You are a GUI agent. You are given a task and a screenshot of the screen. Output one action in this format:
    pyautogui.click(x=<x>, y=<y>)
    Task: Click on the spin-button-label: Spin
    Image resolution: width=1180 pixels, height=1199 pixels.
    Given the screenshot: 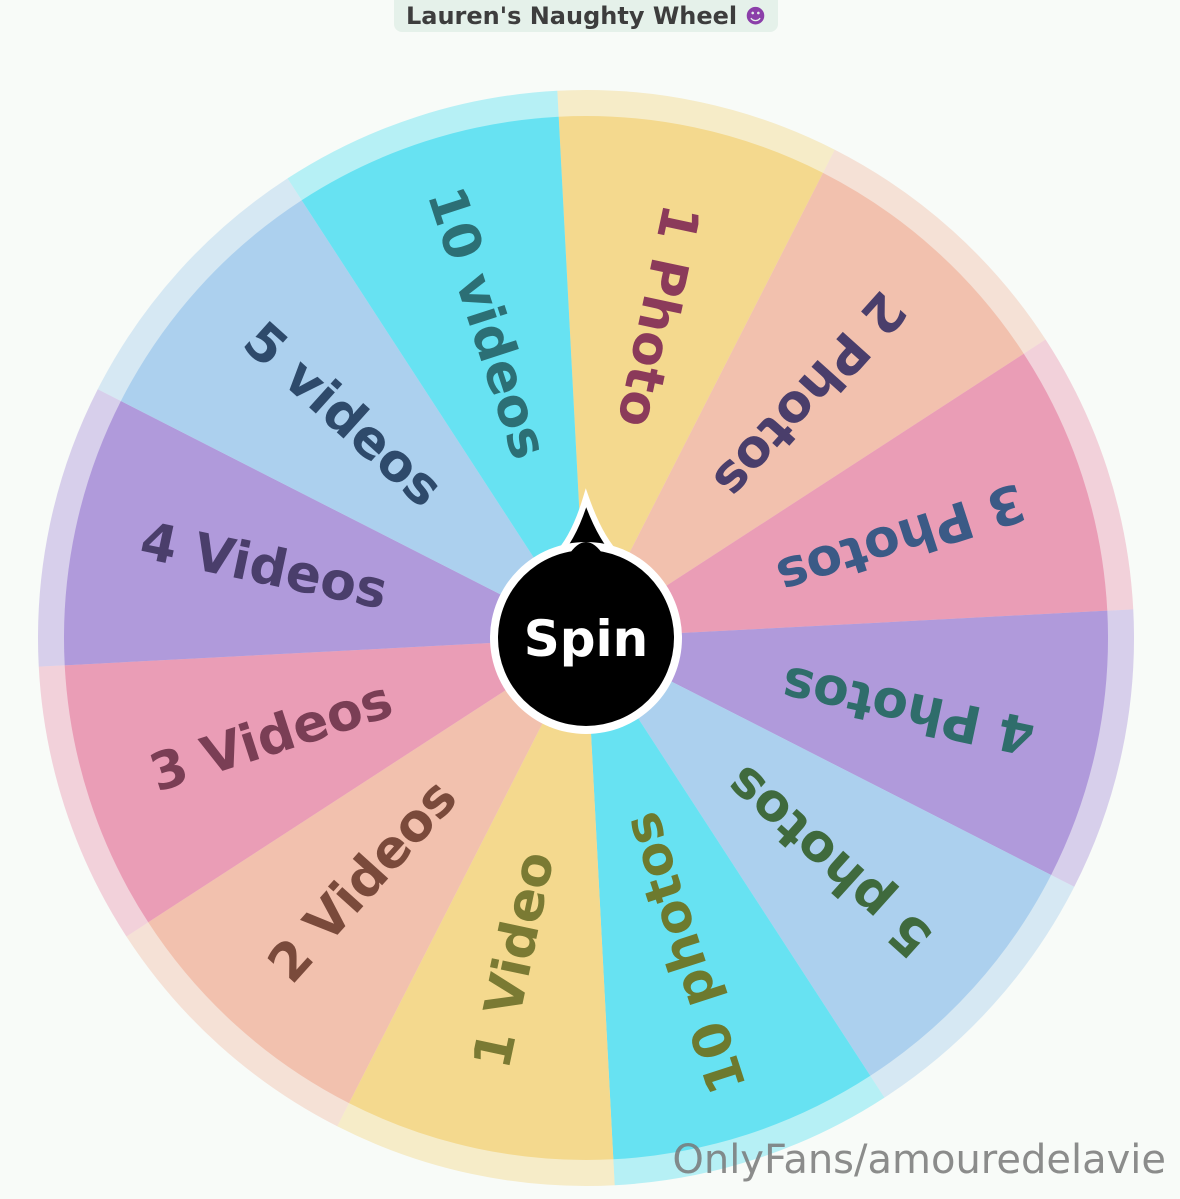 What is the action you would take?
    pyautogui.click(x=586, y=639)
    